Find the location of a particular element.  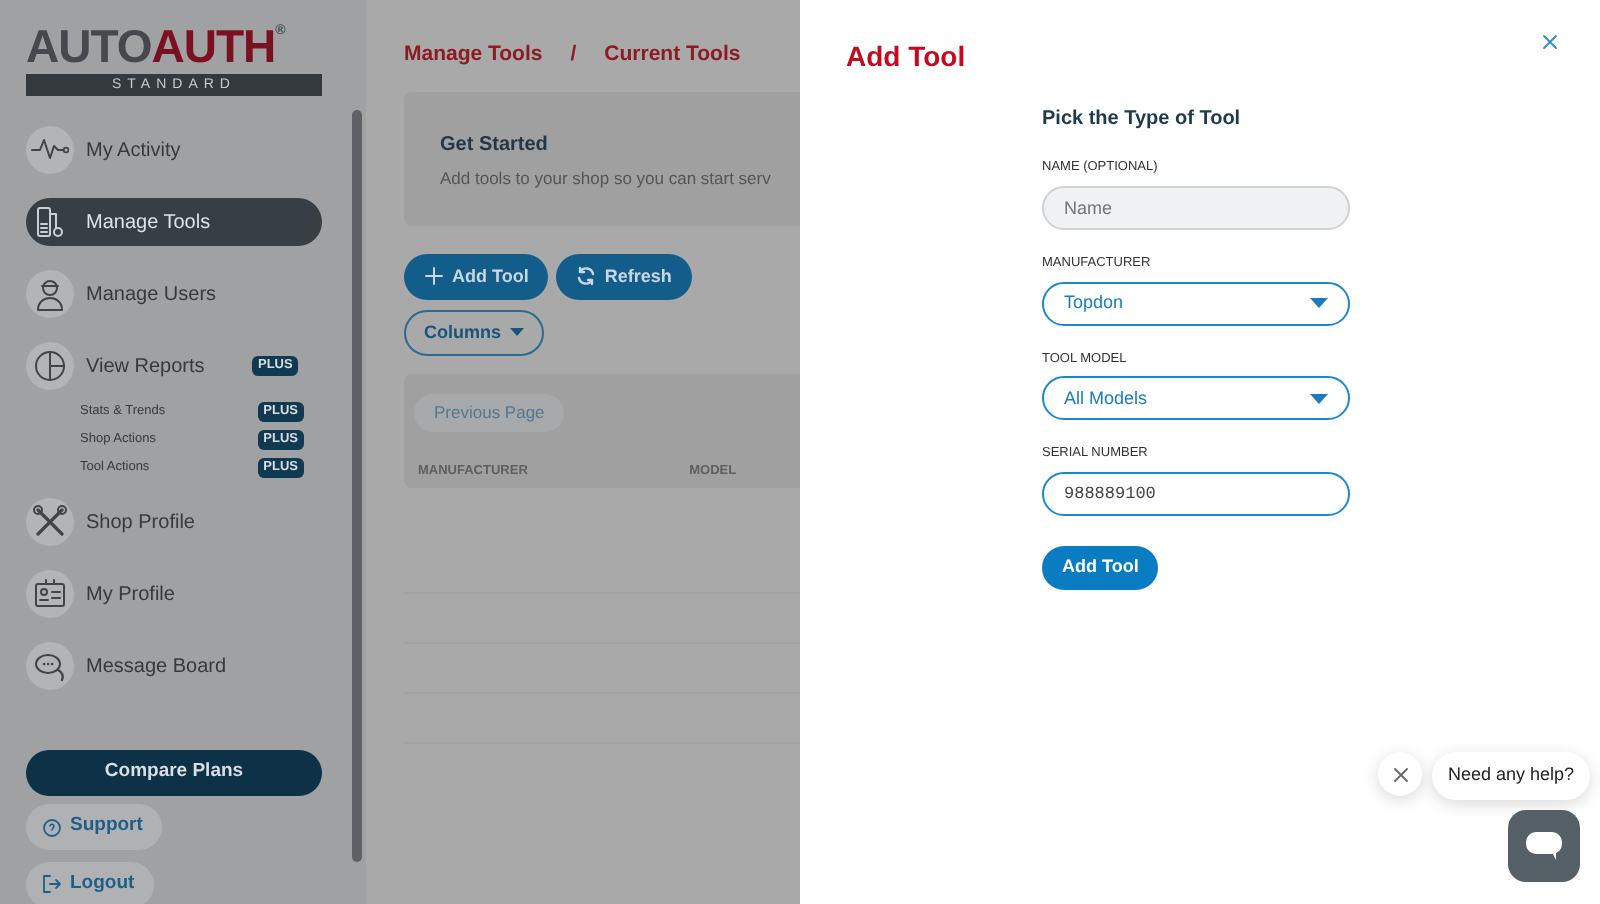

footer-link: Logout is located at coordinates (90, 882).